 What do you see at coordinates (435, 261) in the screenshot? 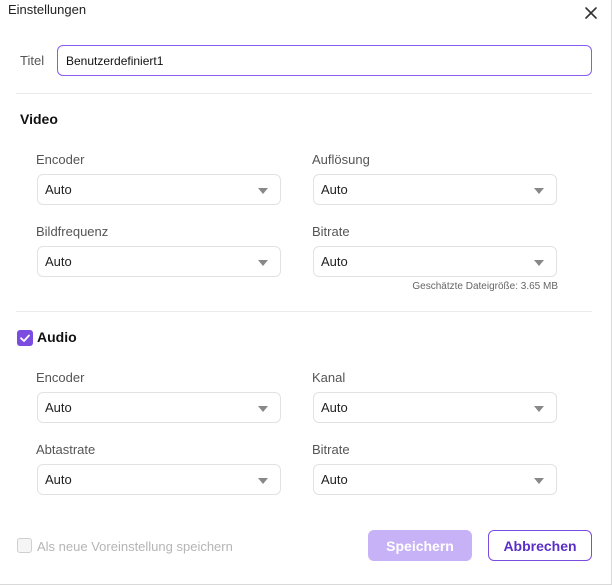
I see `video-bitrate-select: Auto` at bounding box center [435, 261].